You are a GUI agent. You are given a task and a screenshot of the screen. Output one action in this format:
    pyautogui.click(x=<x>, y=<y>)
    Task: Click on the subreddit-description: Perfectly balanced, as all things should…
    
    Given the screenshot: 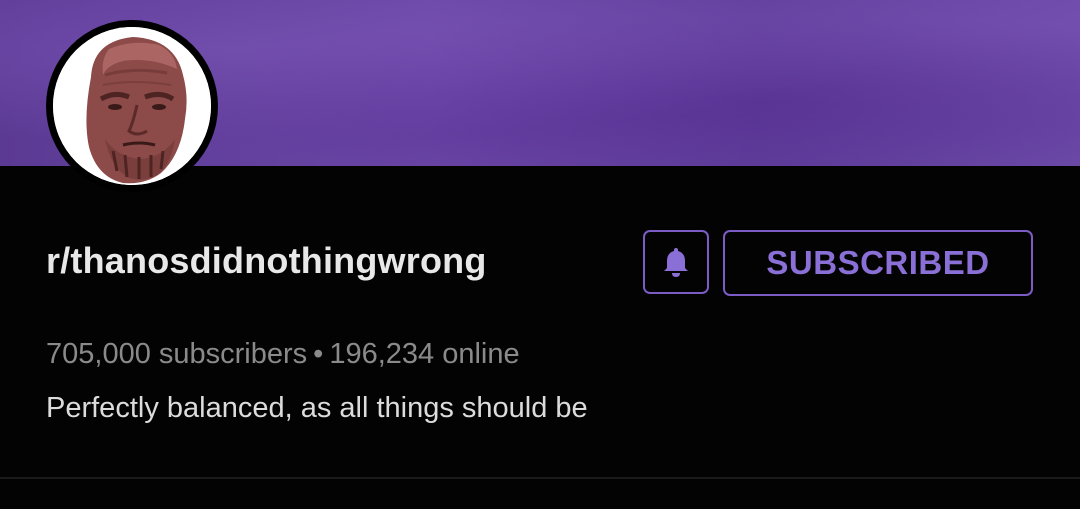 What is the action you would take?
    pyautogui.click(x=317, y=408)
    